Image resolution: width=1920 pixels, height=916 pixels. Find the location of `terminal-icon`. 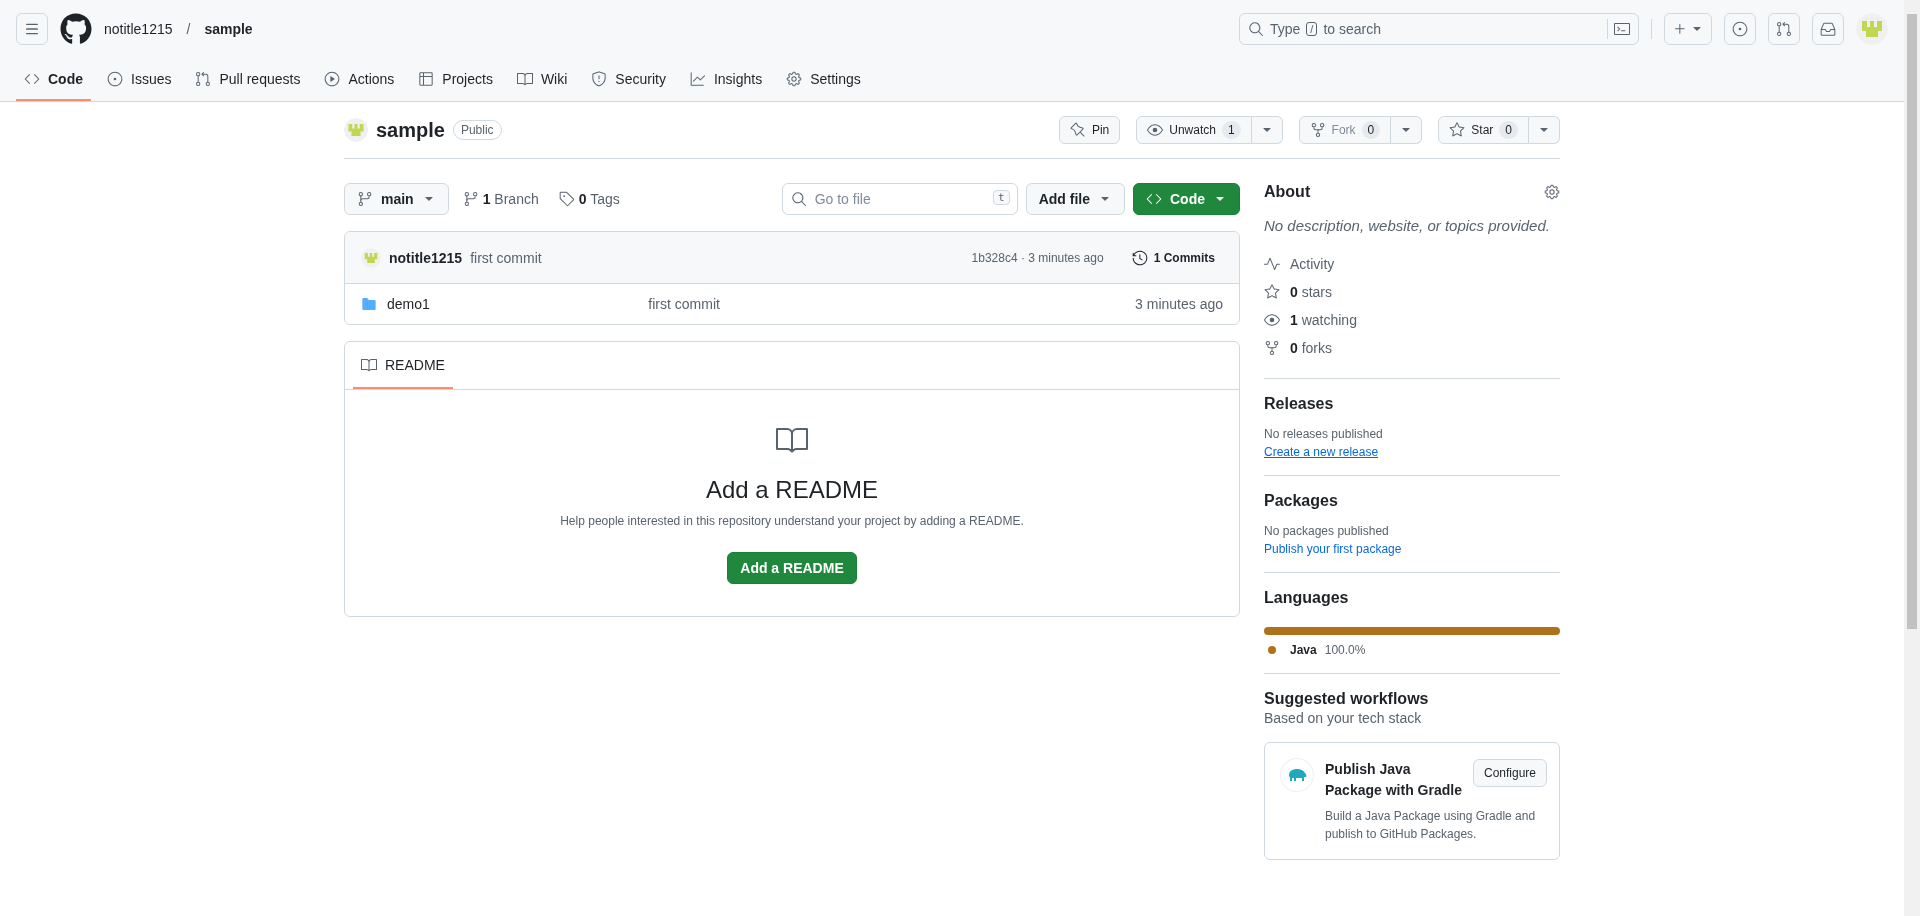

terminal-icon is located at coordinates (1622, 29).